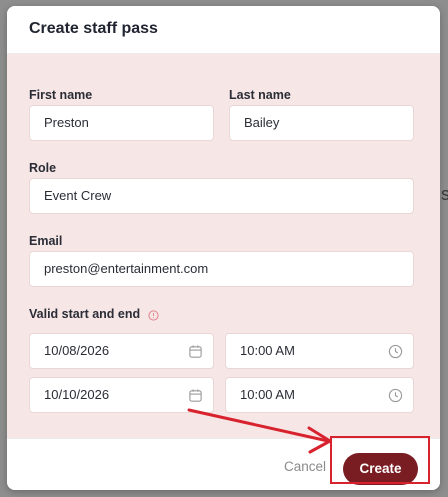 This screenshot has width=448, height=497. What do you see at coordinates (223, 30) in the screenshot?
I see `dialog-header: Create staff pass` at bounding box center [223, 30].